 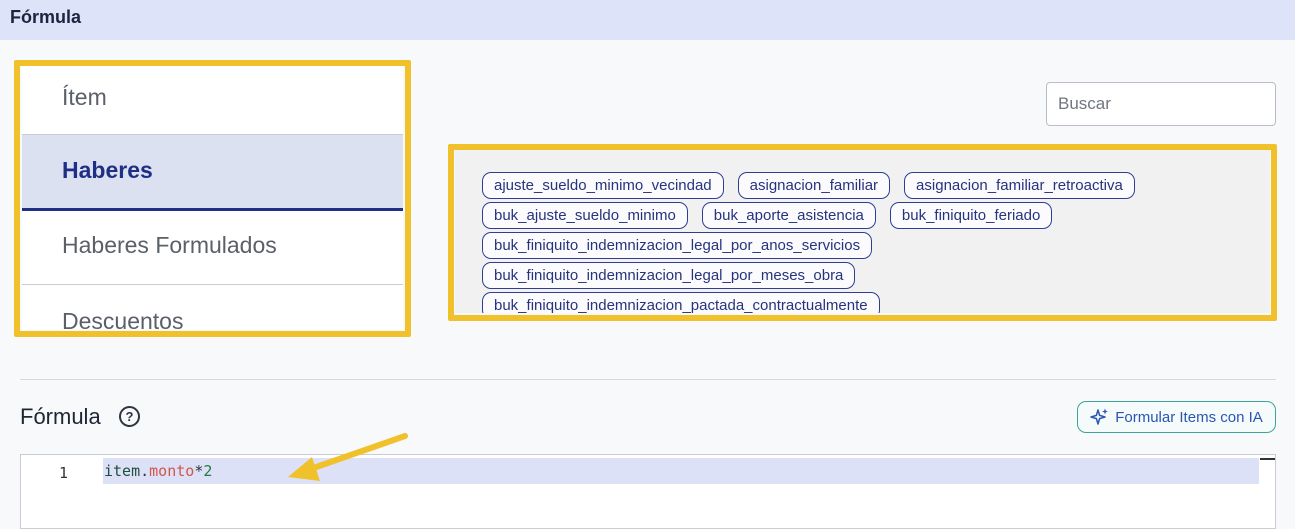 I want to click on variable-tag: buk_aporte_asistencia, so click(x=788, y=215).